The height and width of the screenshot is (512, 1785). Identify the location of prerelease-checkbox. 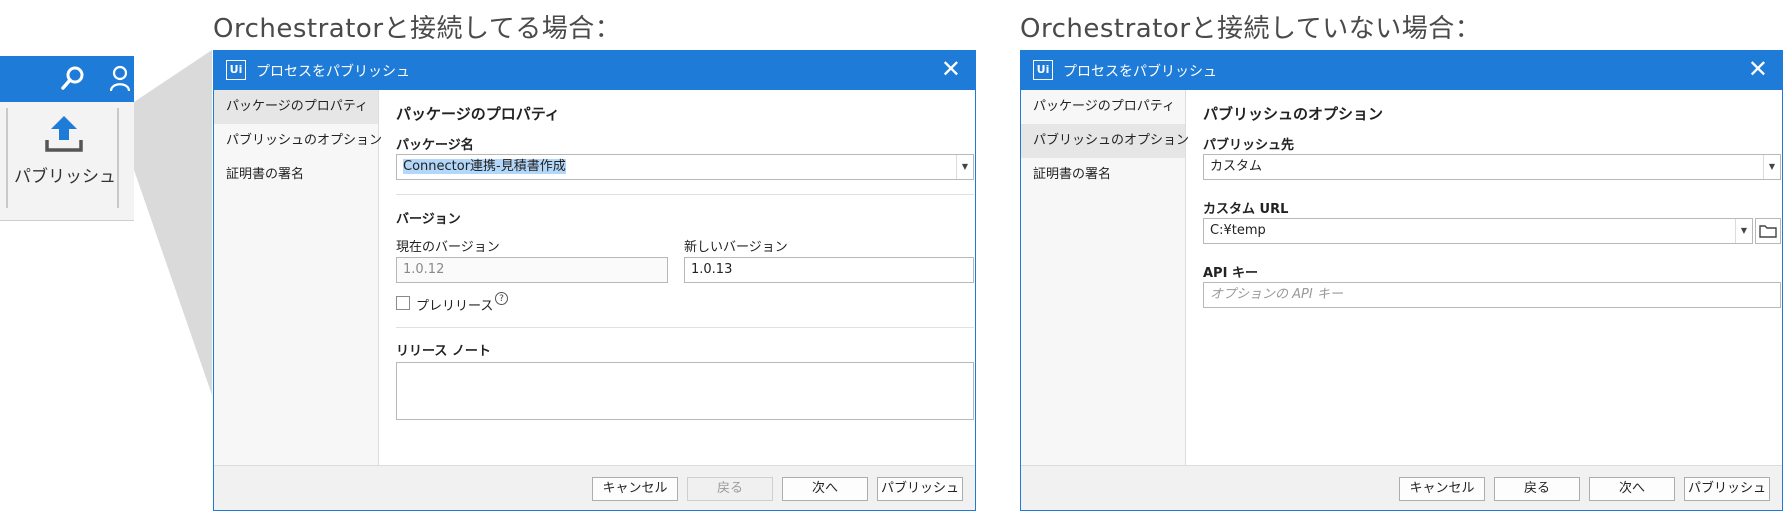
(403, 303).